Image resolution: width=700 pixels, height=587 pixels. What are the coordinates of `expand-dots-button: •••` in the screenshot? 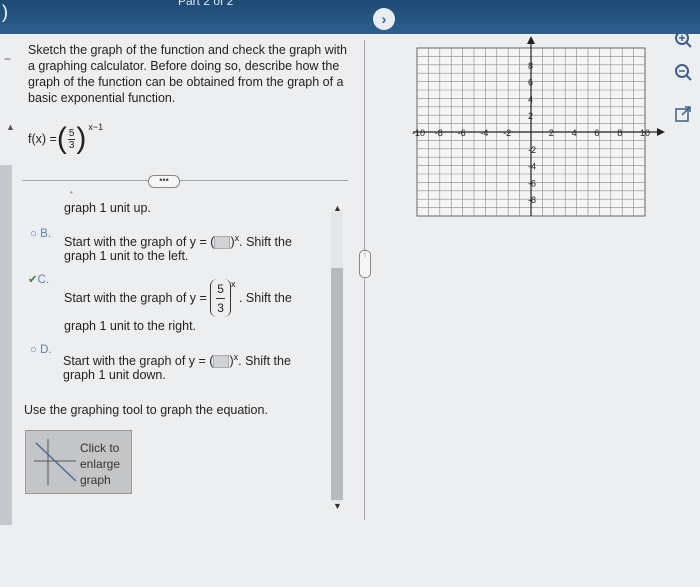 It's located at (164, 181).